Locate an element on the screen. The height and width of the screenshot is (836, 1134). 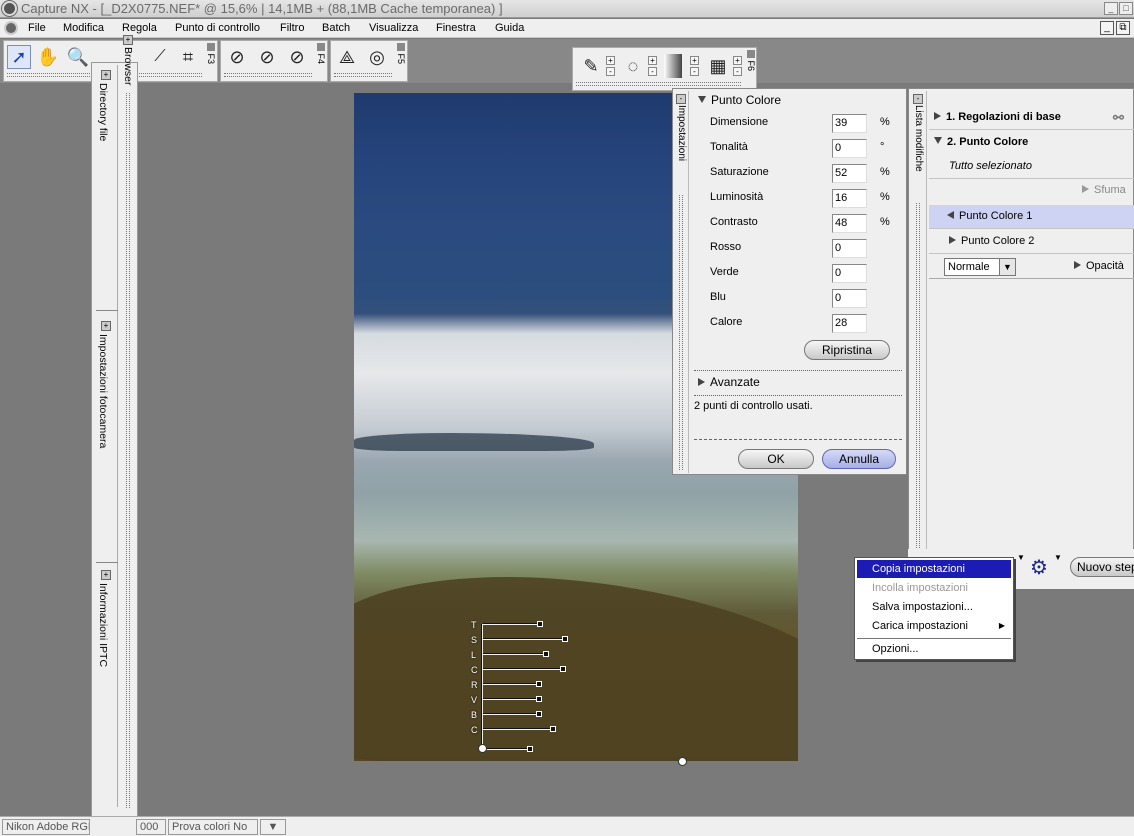
status-dropdown-icon: ▼ is located at coordinates (273, 827).